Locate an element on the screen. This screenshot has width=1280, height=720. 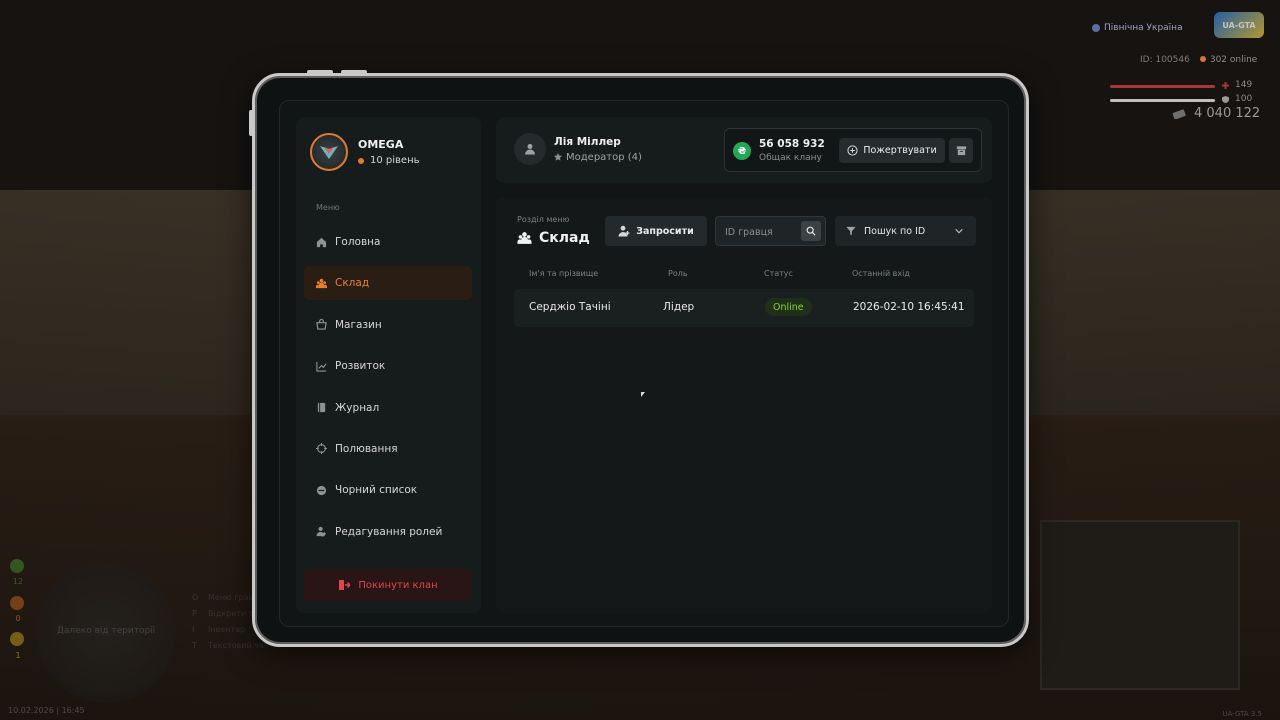
exit-icon is located at coordinates (345, 585).